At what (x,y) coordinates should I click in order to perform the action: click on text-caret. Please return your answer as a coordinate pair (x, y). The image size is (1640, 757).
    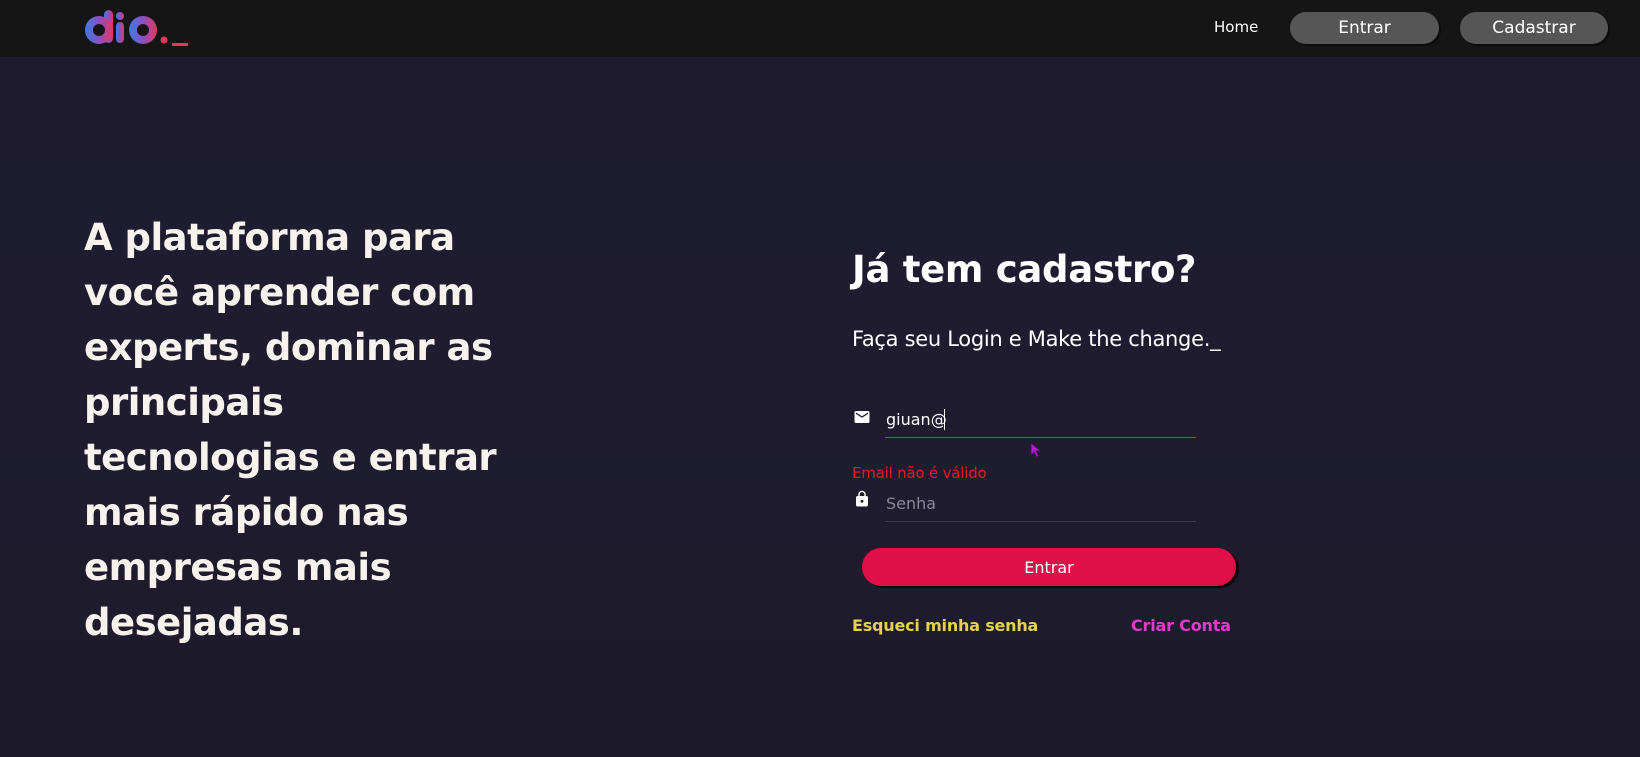
    Looking at the image, I should click on (944, 419).